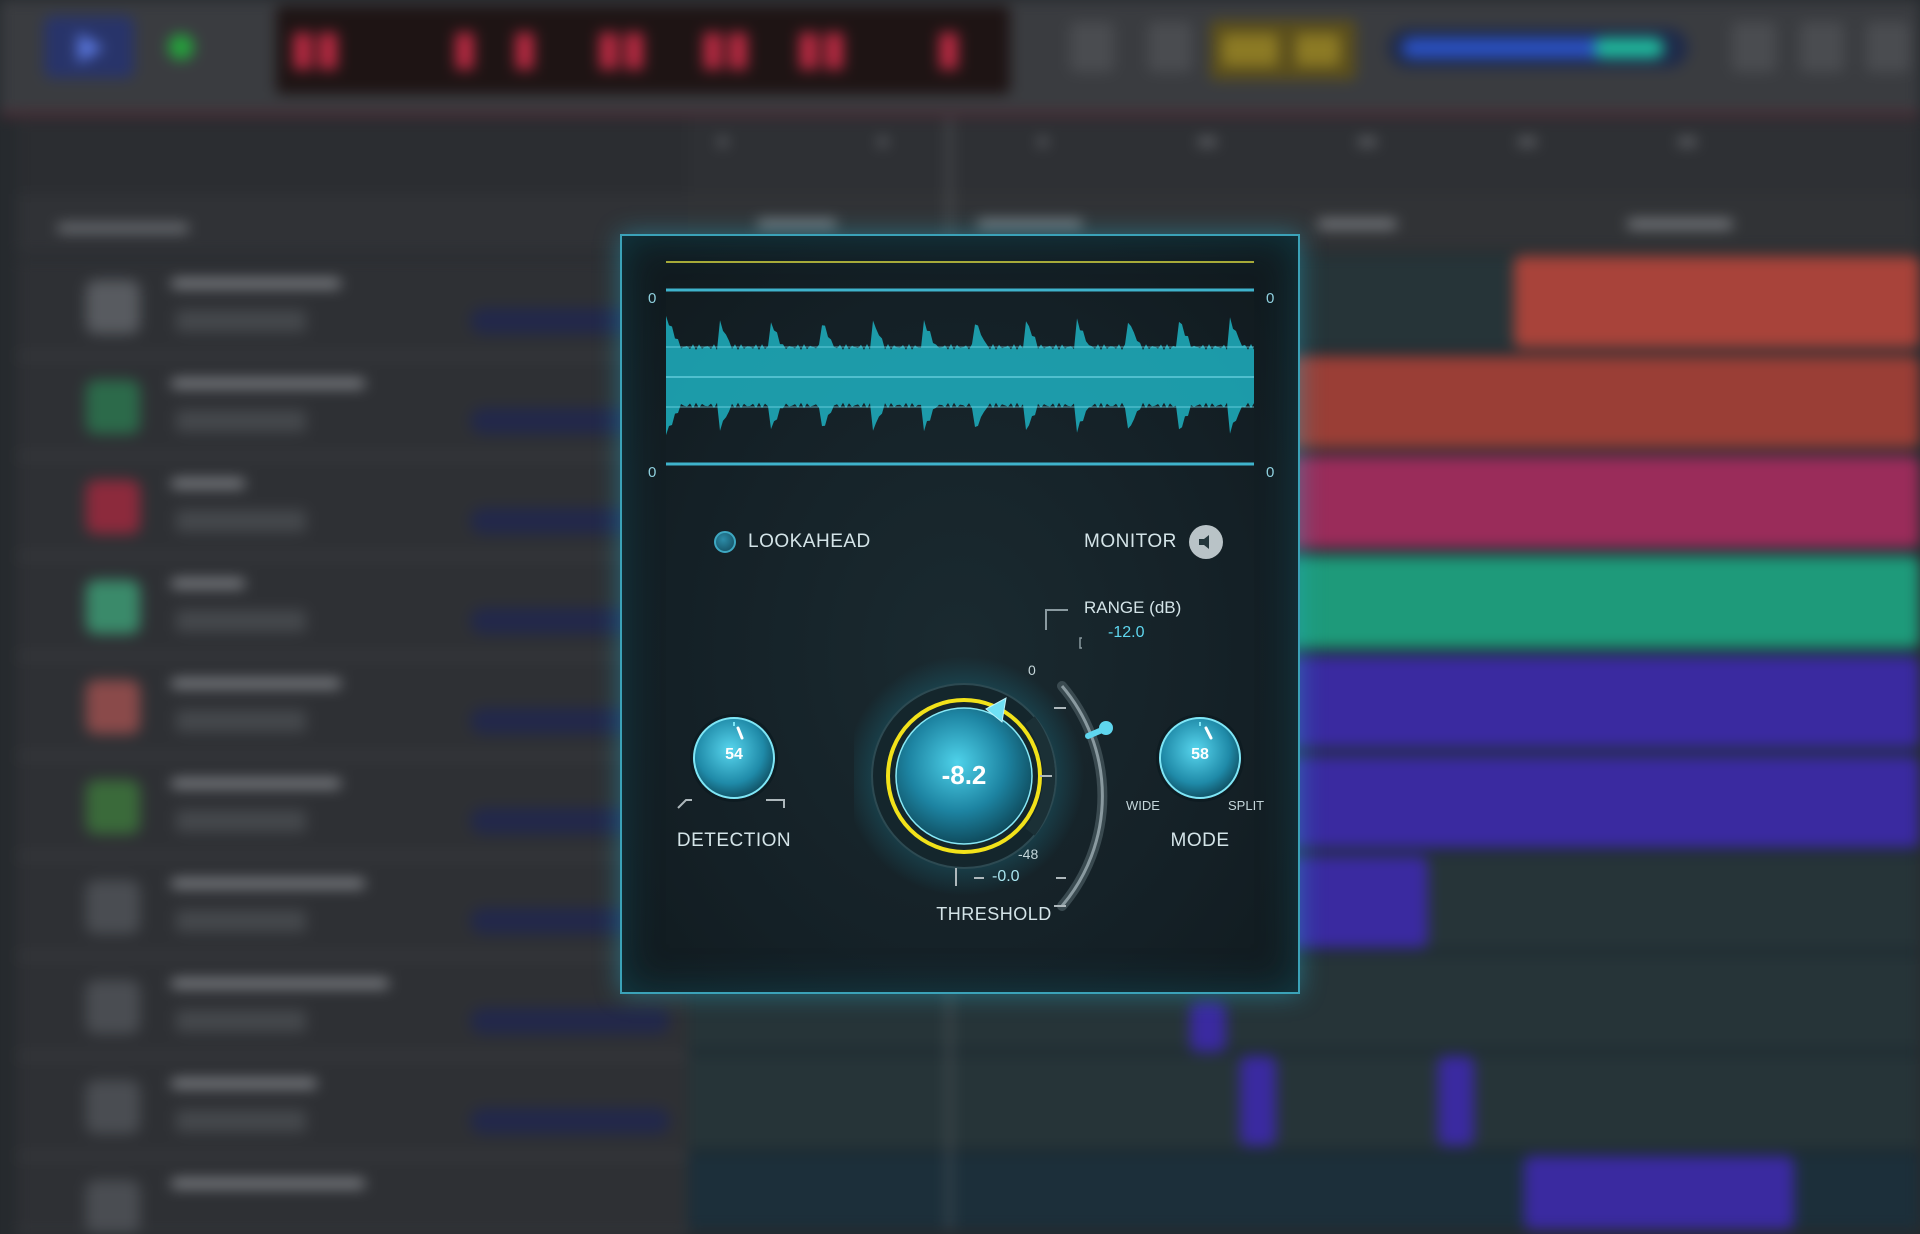  I want to click on scope-zero-bottom-left: 0, so click(652, 472).